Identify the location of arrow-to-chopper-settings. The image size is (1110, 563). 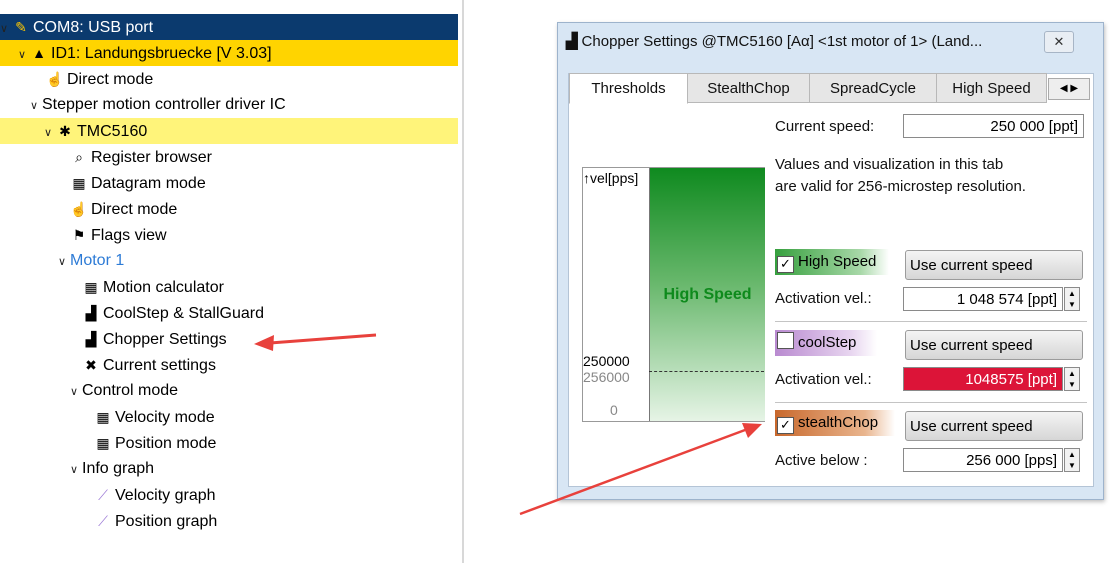
(315, 342).